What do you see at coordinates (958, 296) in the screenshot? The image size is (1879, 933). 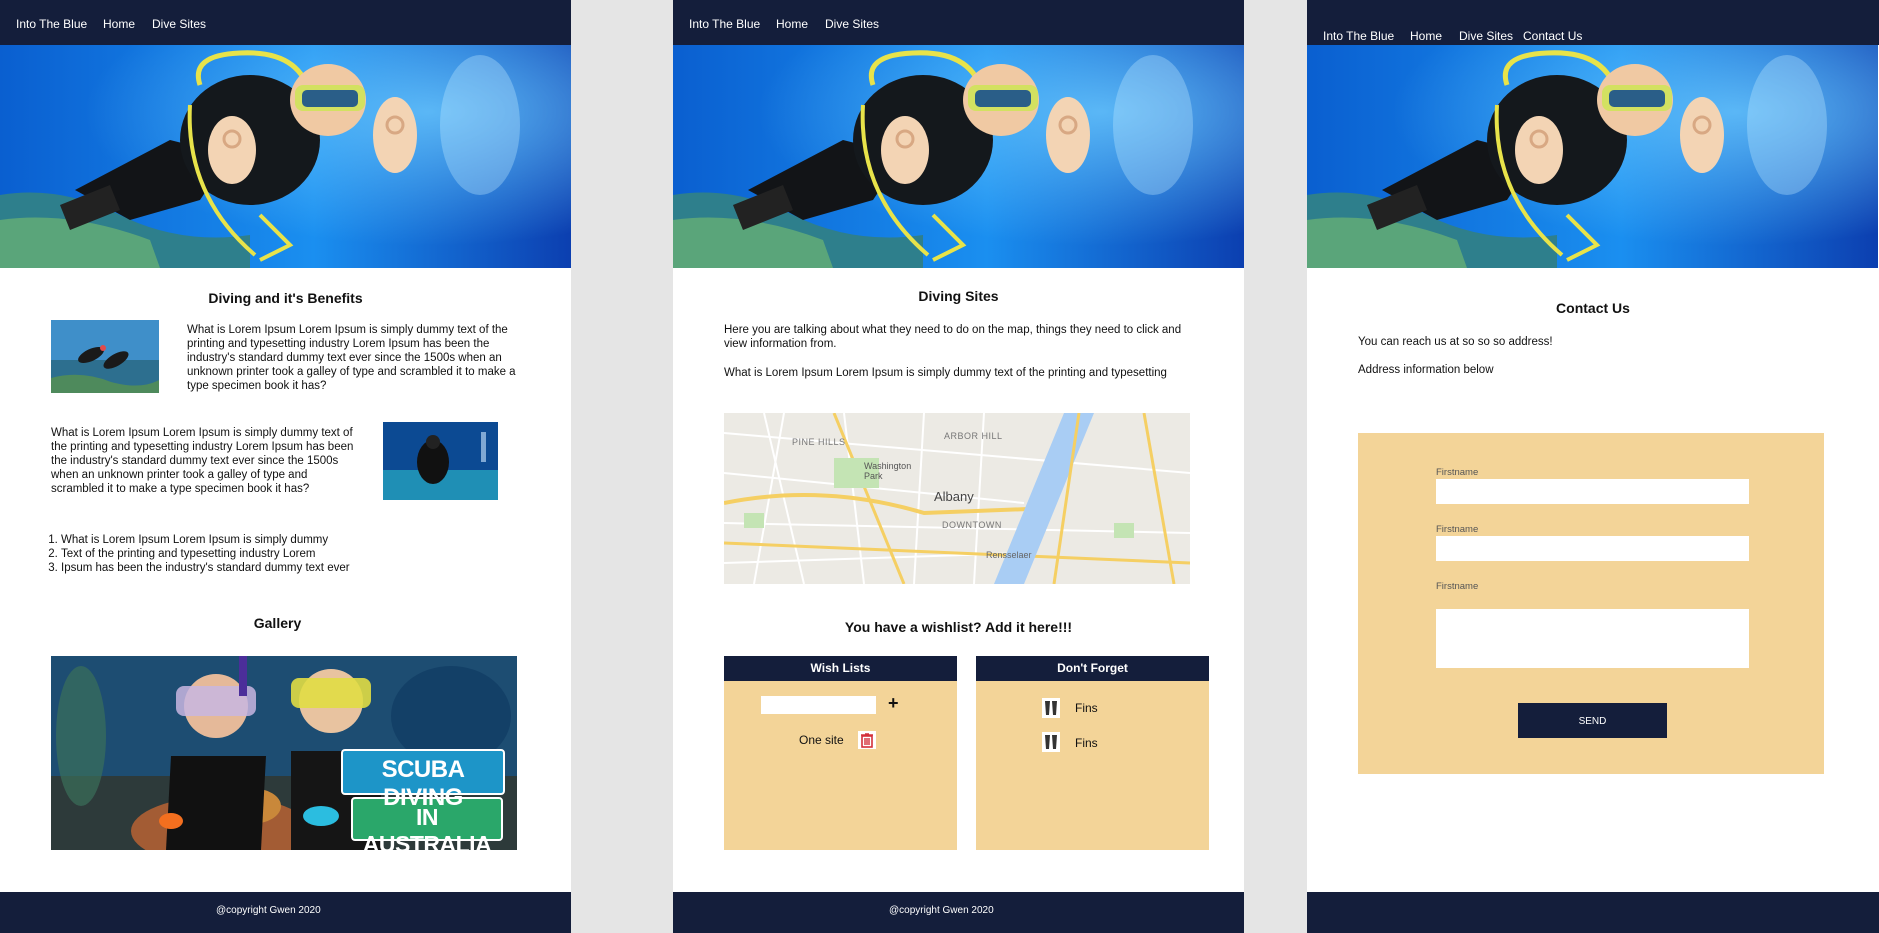 I see `sites-title: Diving Sites` at bounding box center [958, 296].